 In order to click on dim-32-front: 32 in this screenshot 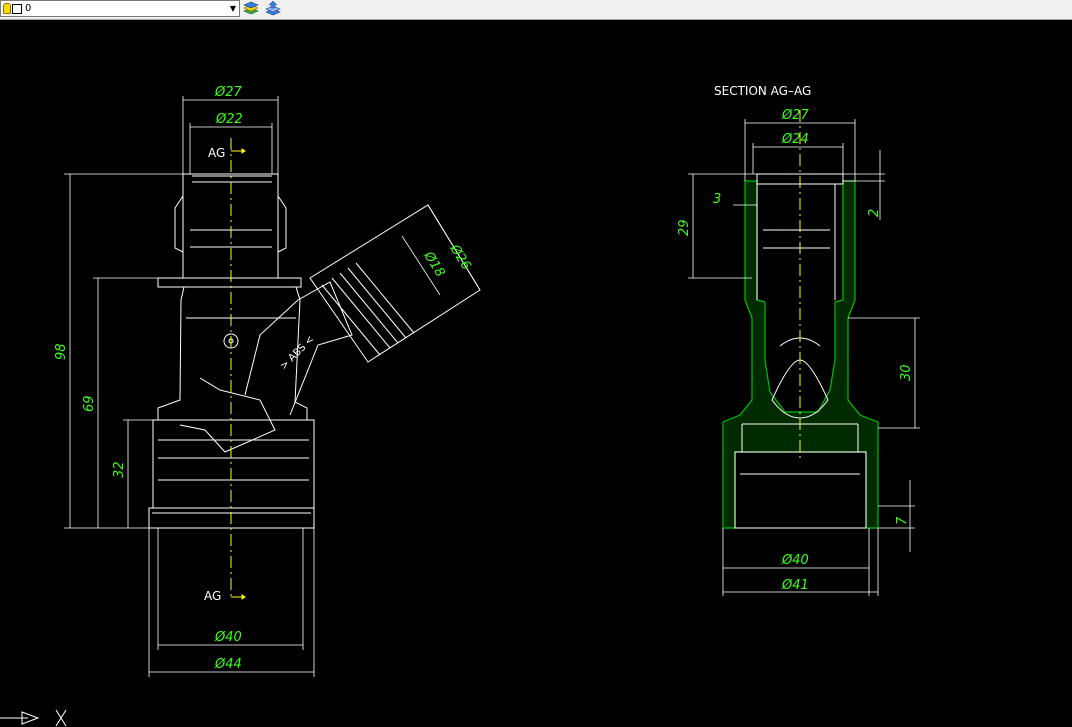, I will do `click(119, 469)`.